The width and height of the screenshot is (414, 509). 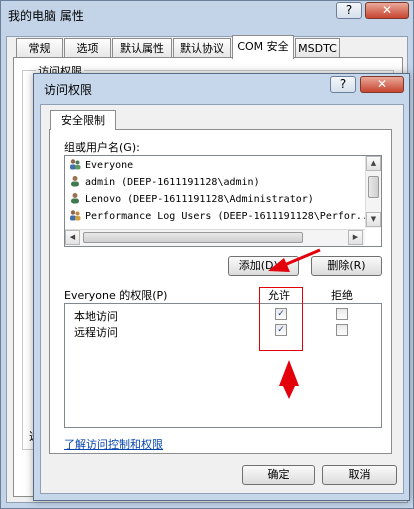 I want to click on tab-security-limits: 安全限制, so click(x=83, y=120).